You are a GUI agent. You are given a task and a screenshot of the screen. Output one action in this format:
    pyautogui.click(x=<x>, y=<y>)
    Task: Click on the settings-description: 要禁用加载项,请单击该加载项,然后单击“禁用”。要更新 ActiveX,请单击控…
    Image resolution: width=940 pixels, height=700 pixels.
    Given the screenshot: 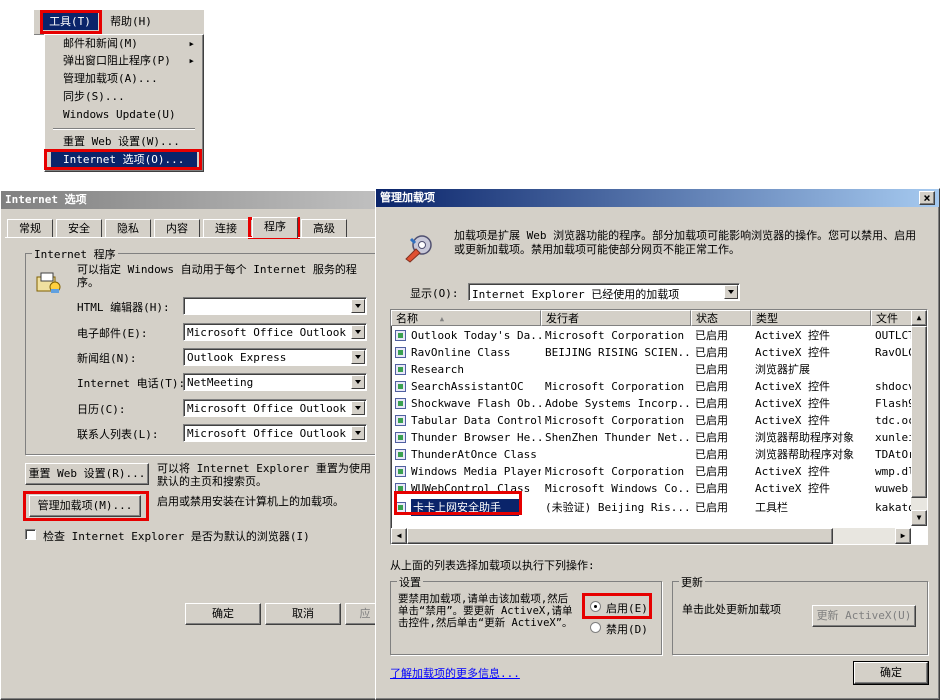 What is the action you would take?
    pyautogui.click(x=485, y=611)
    